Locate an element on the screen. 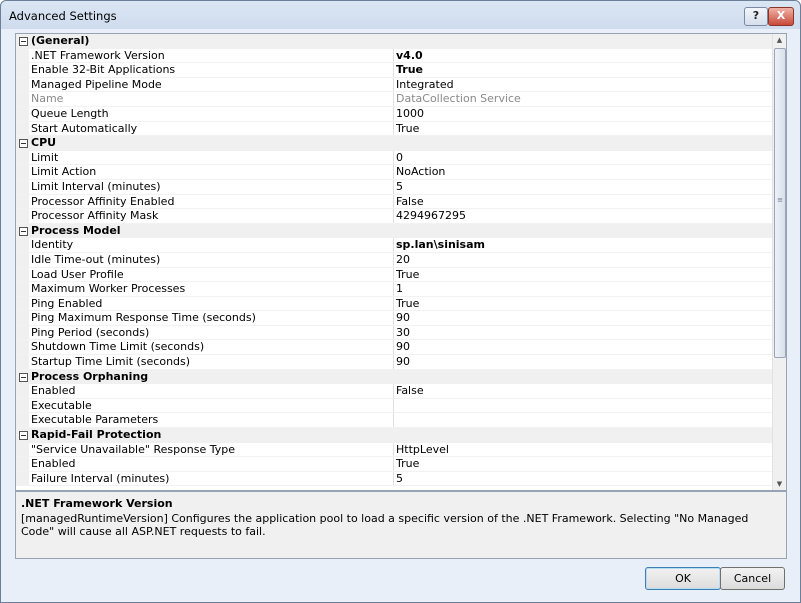 Image resolution: width=801 pixels, height=603 pixels. cancel-button: Cancel is located at coordinates (752, 578).